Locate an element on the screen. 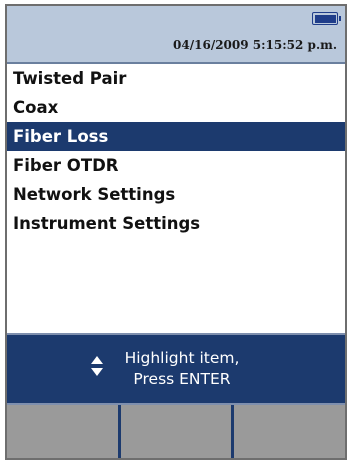 This screenshot has width=355, height=464. battery-level-fill is located at coordinates (325, 18).